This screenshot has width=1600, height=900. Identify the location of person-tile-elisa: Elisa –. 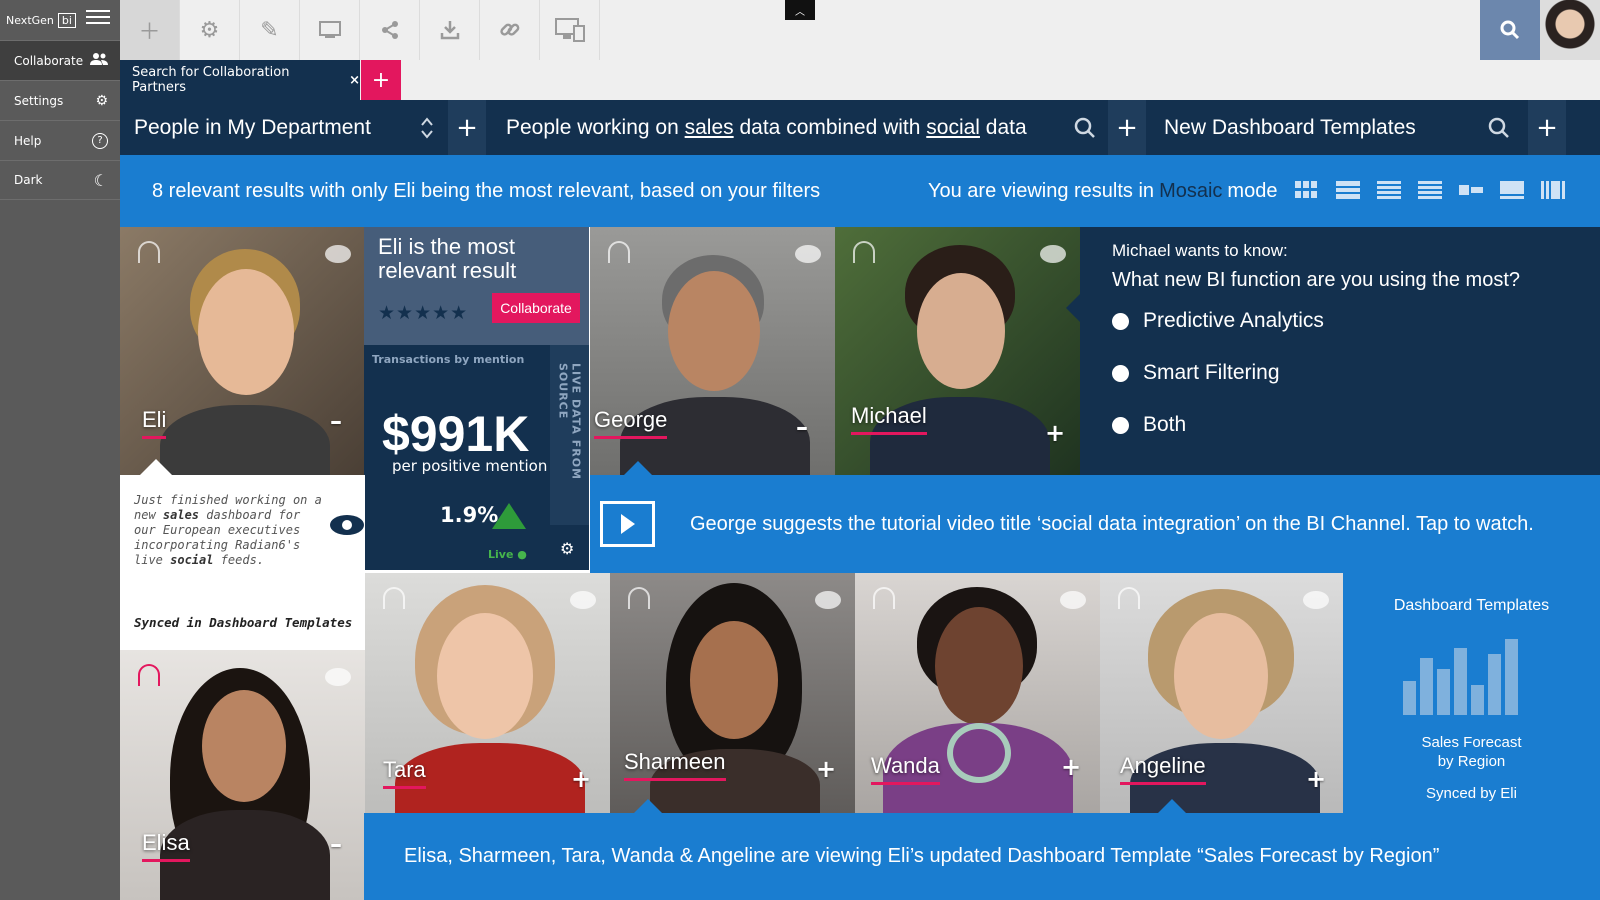
(242, 775).